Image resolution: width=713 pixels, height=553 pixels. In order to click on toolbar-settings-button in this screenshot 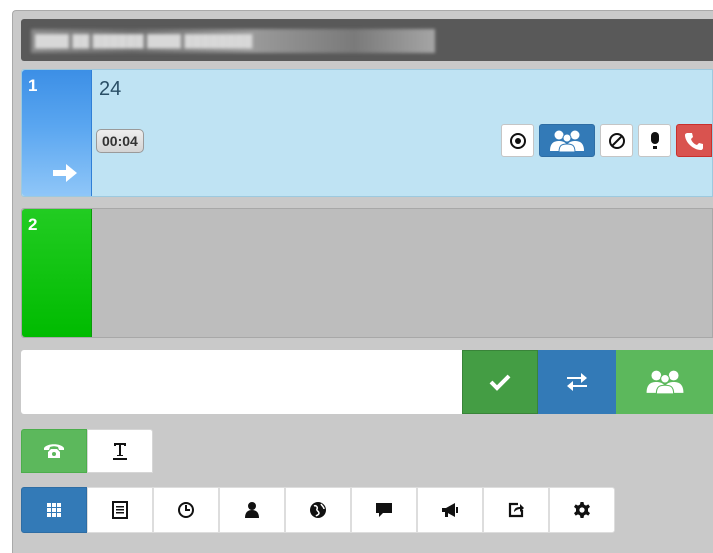, I will do `click(582, 510)`.